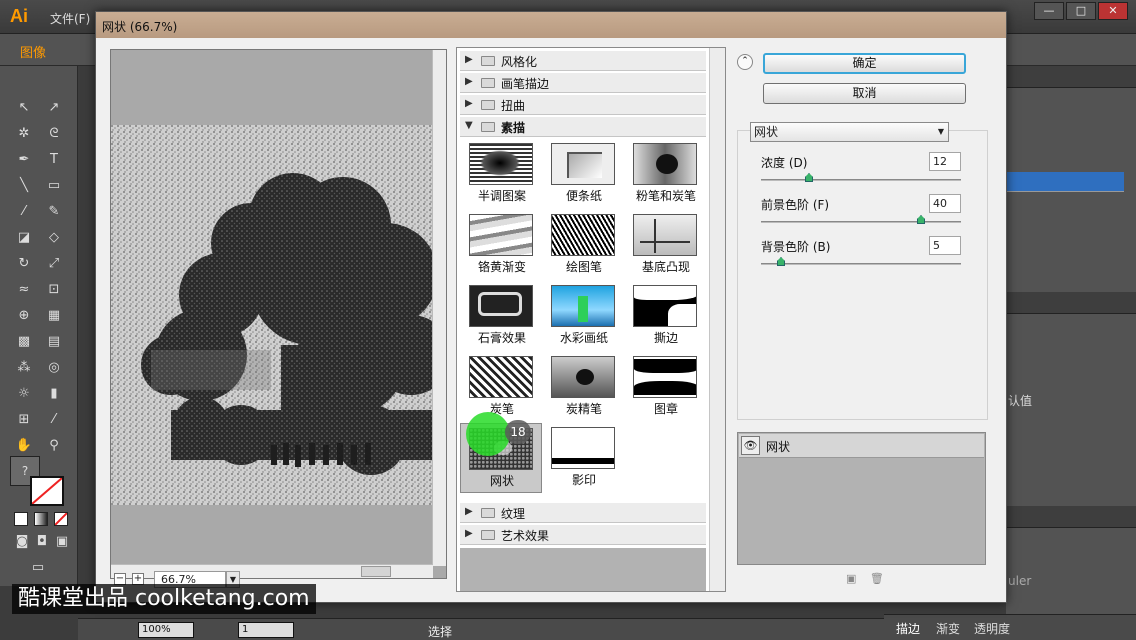  What do you see at coordinates (24, 264) in the screenshot?
I see `rotate-tool-icon: ↻` at bounding box center [24, 264].